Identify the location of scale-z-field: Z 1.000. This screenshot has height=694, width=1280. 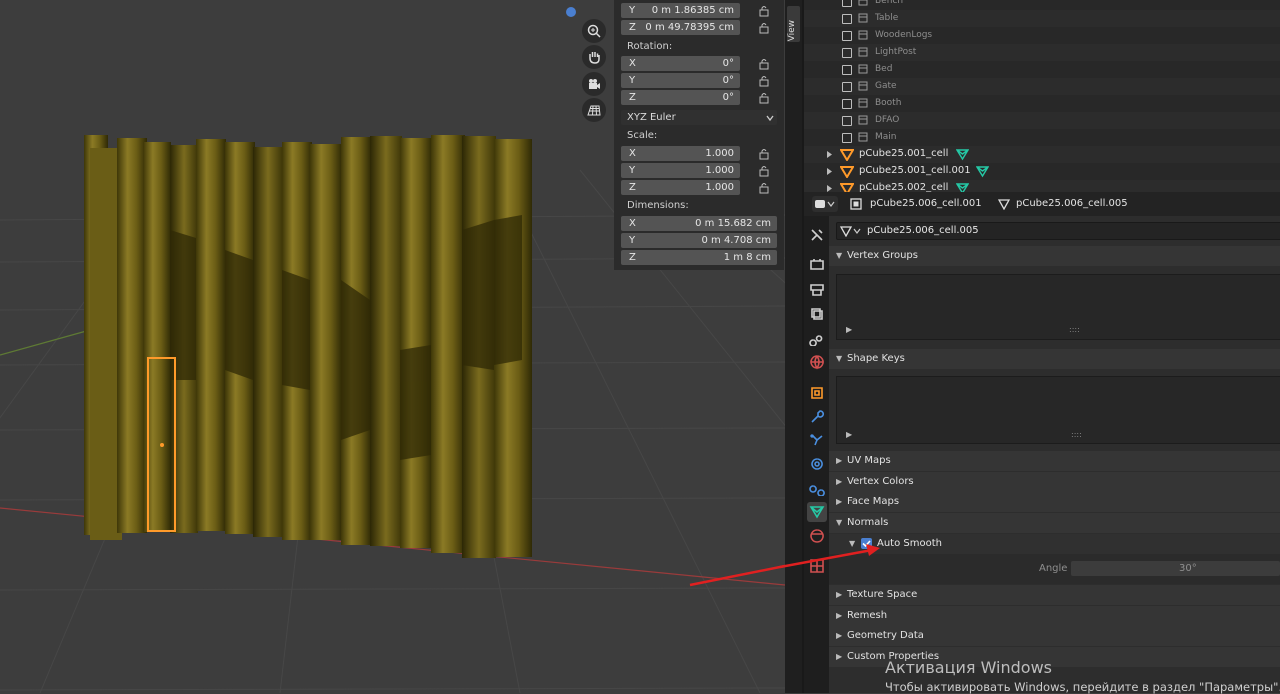
(680, 187).